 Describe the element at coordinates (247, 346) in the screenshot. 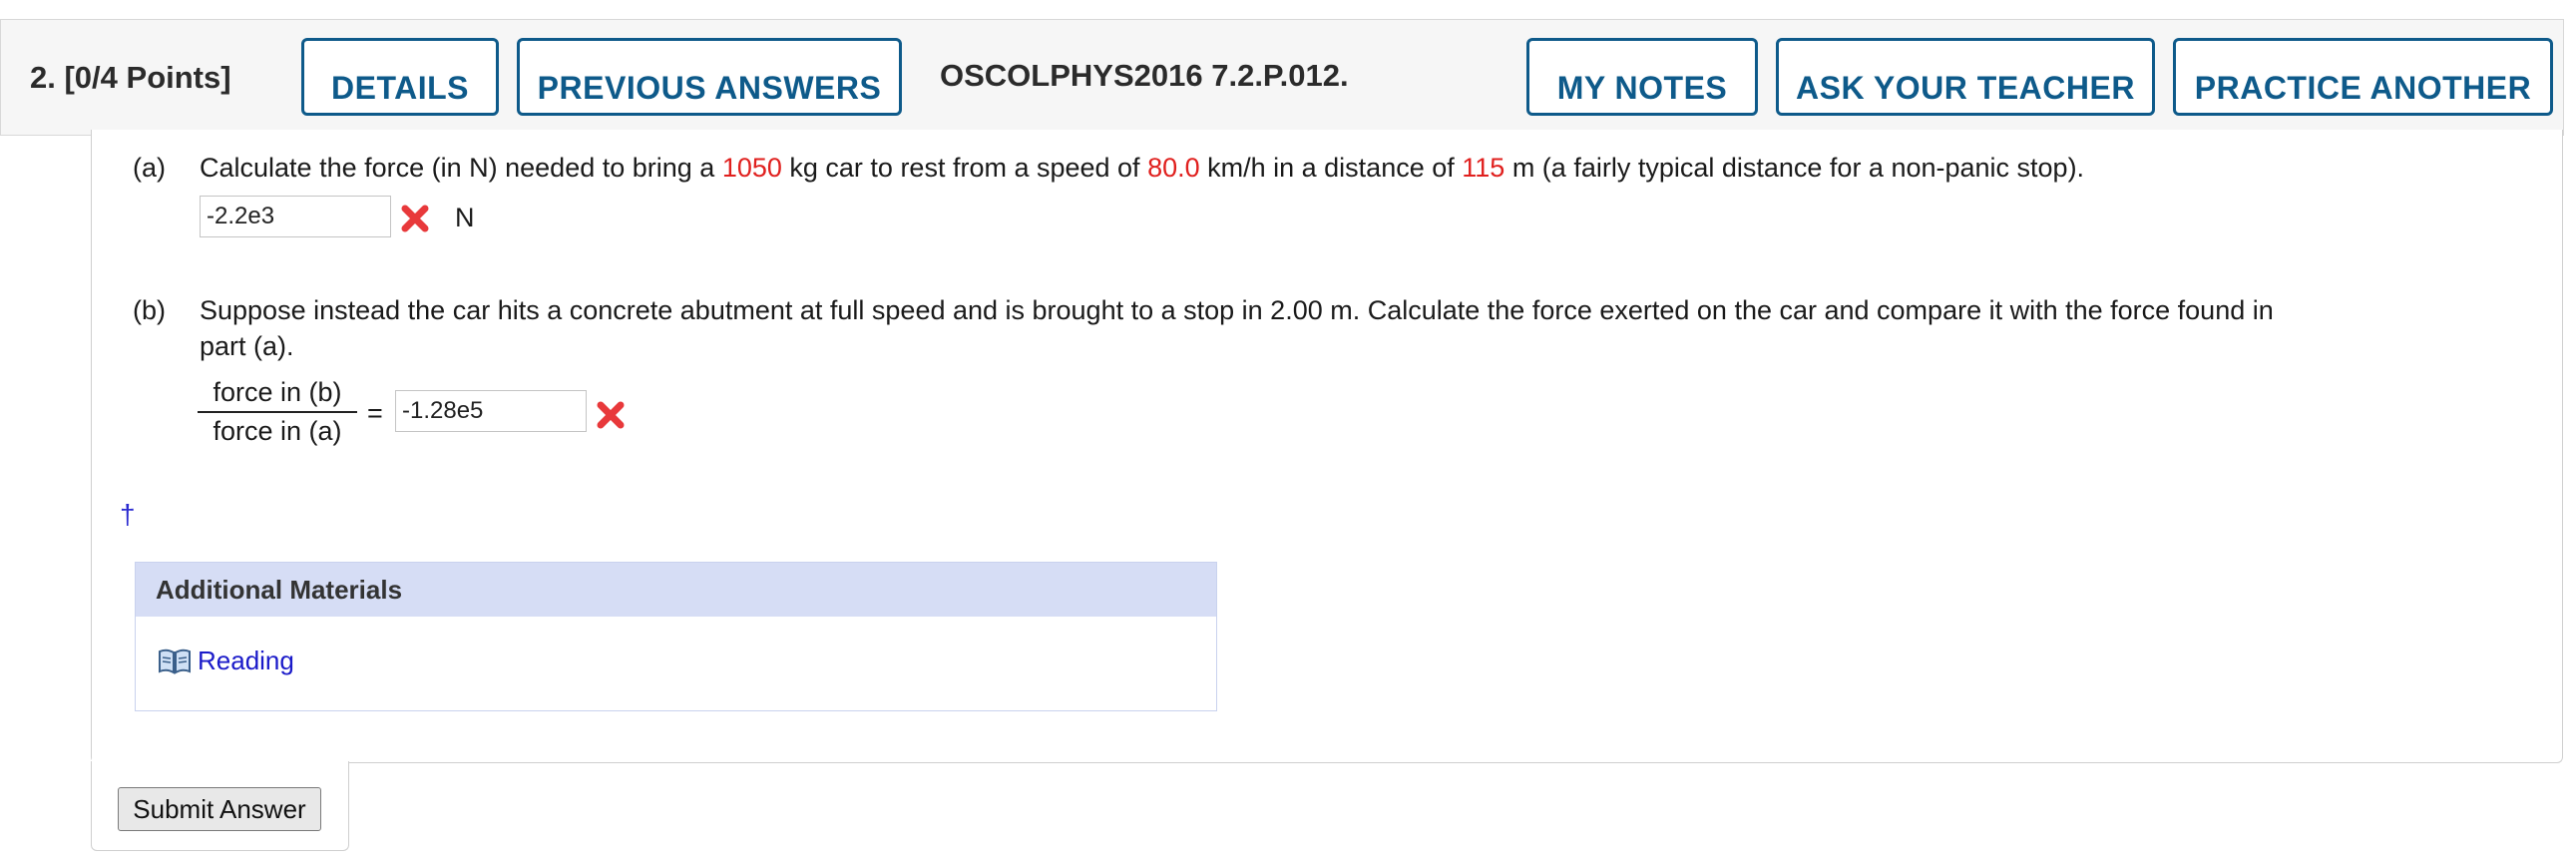

I see `part-b-question-line2: part (a).` at that location.